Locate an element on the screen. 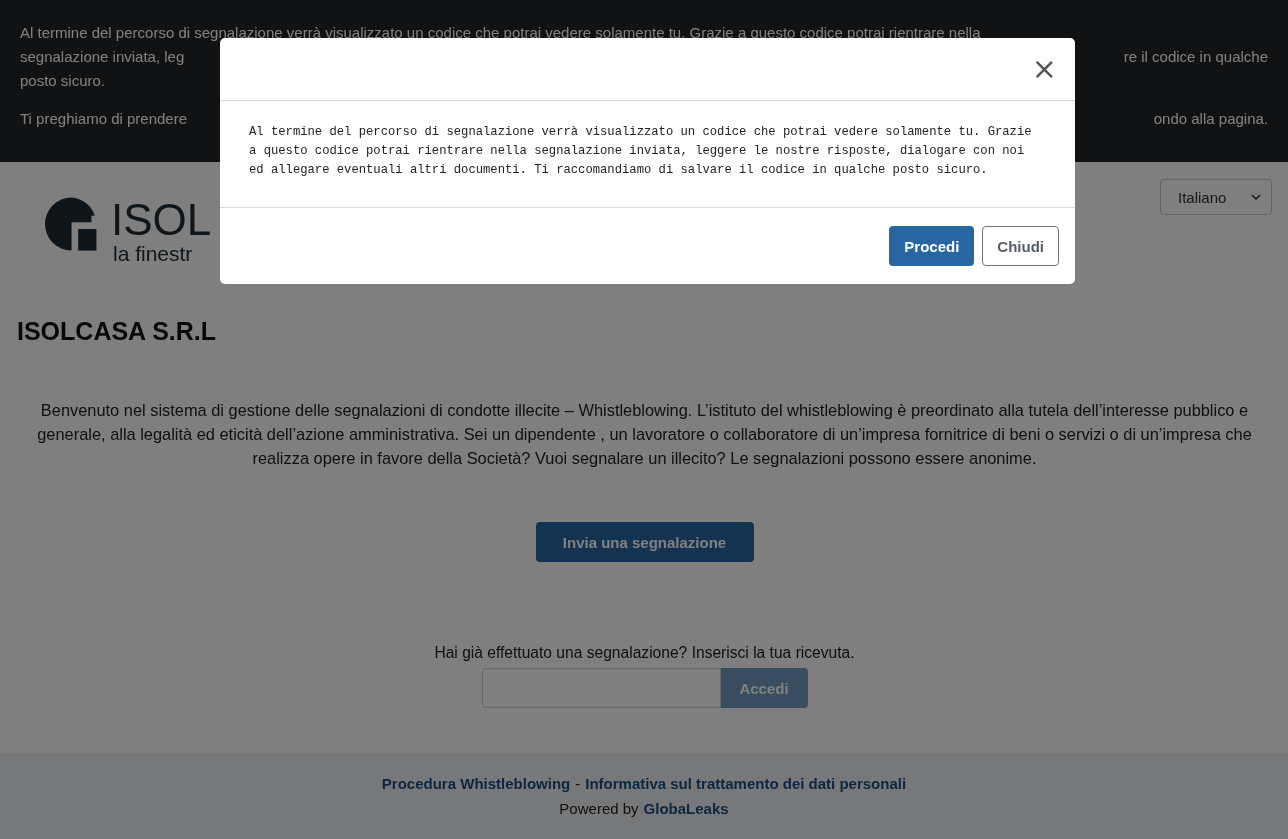  proceed-button: Procedi is located at coordinates (932, 246).